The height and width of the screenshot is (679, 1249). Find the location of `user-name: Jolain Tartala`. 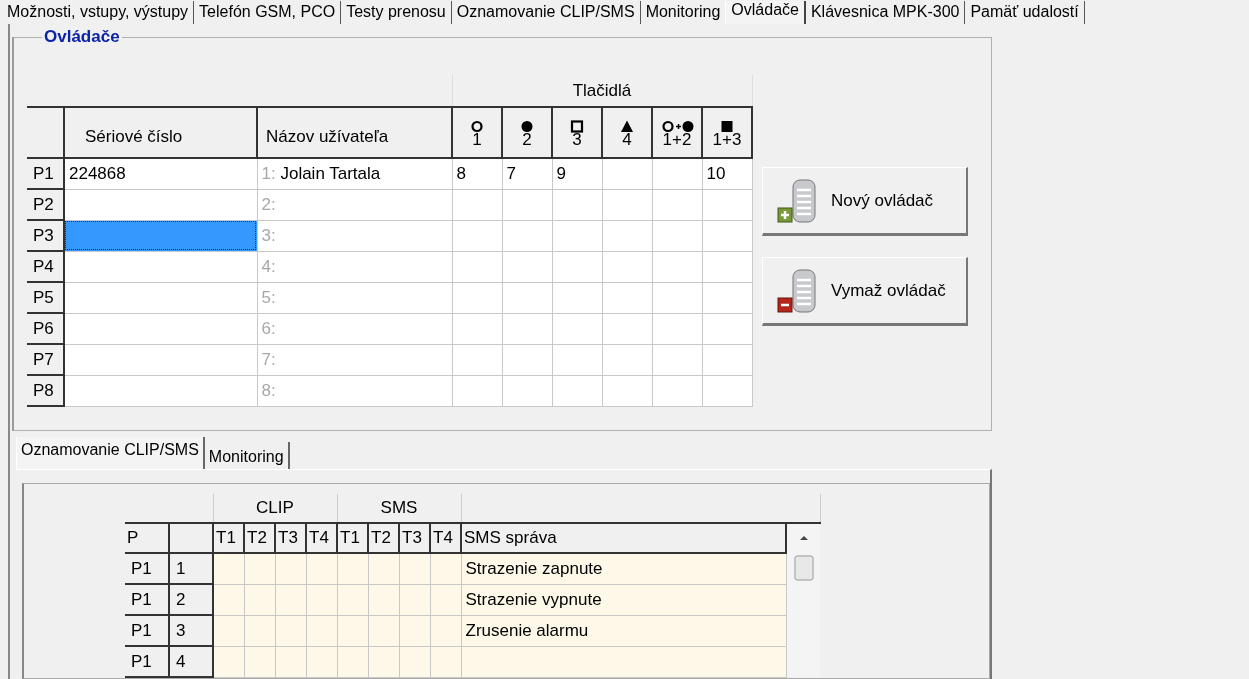

user-name: Jolain Tartala is located at coordinates (330, 173).